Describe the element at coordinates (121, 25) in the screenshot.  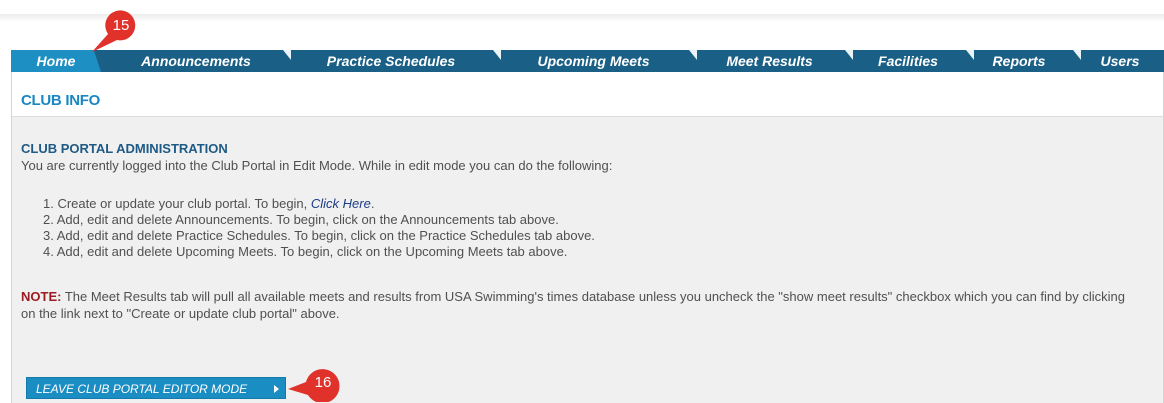
I see `callout-label: 15` at that location.